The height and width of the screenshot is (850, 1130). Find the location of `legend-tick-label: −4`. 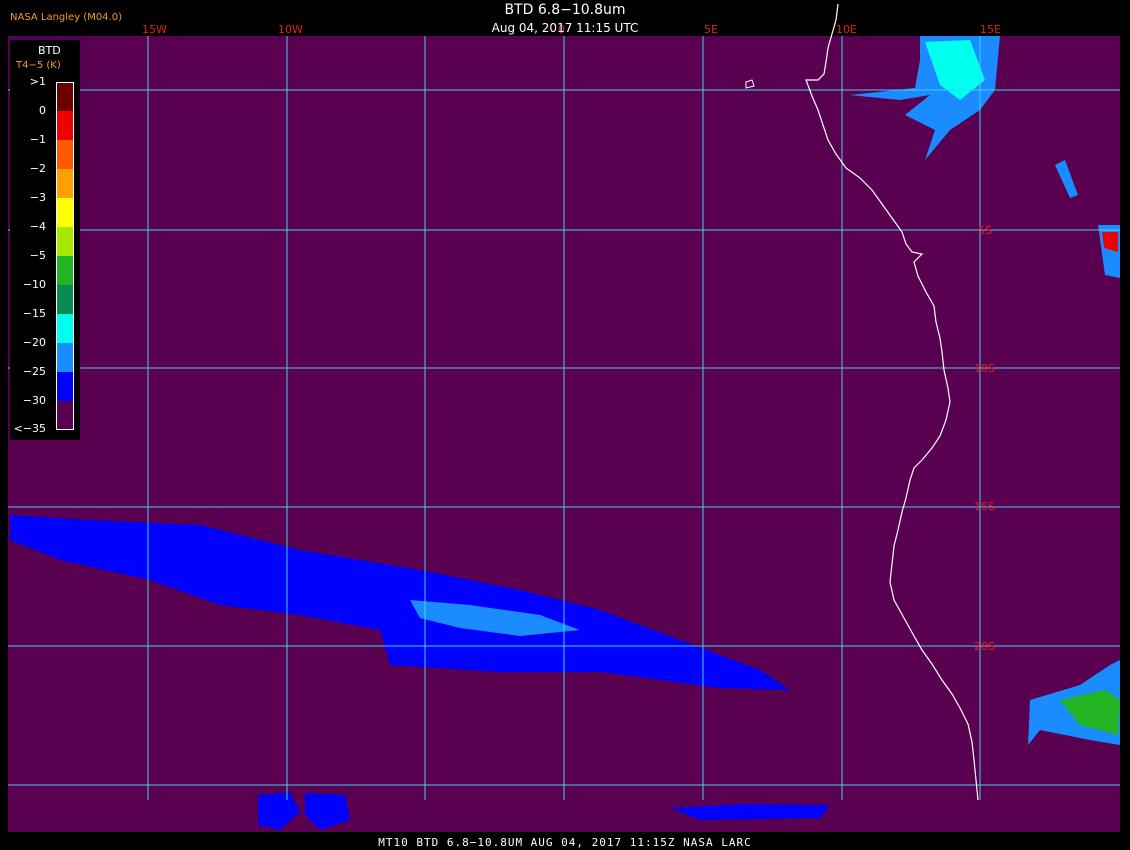

legend-tick-label: −4 is located at coordinates (37, 226).